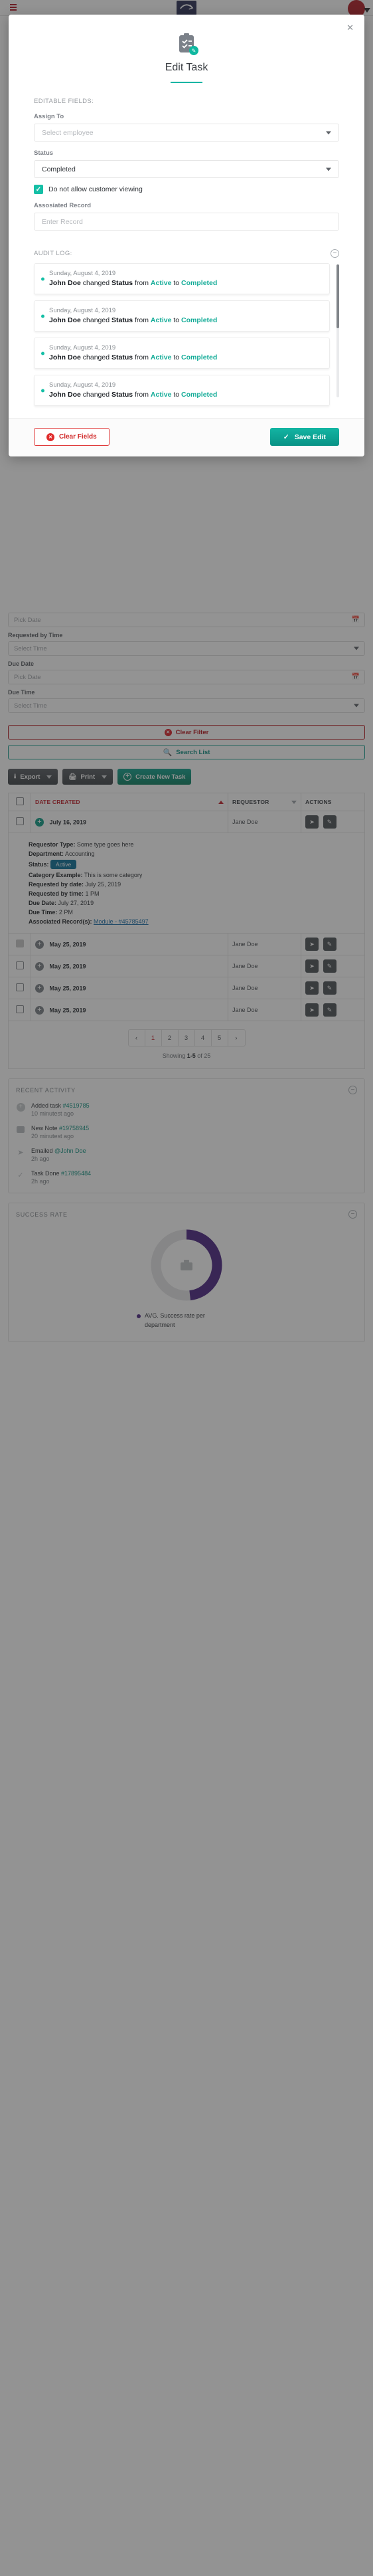 The width and height of the screenshot is (373, 2576). Describe the element at coordinates (335, 254) in the screenshot. I see `minus-circle-icon: −` at that location.